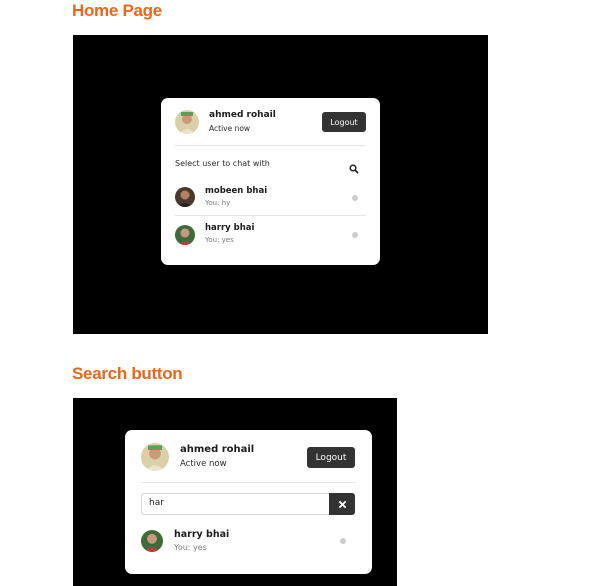 The width and height of the screenshot is (610, 586). Describe the element at coordinates (270, 215) in the screenshot. I see `row-divider` at that location.